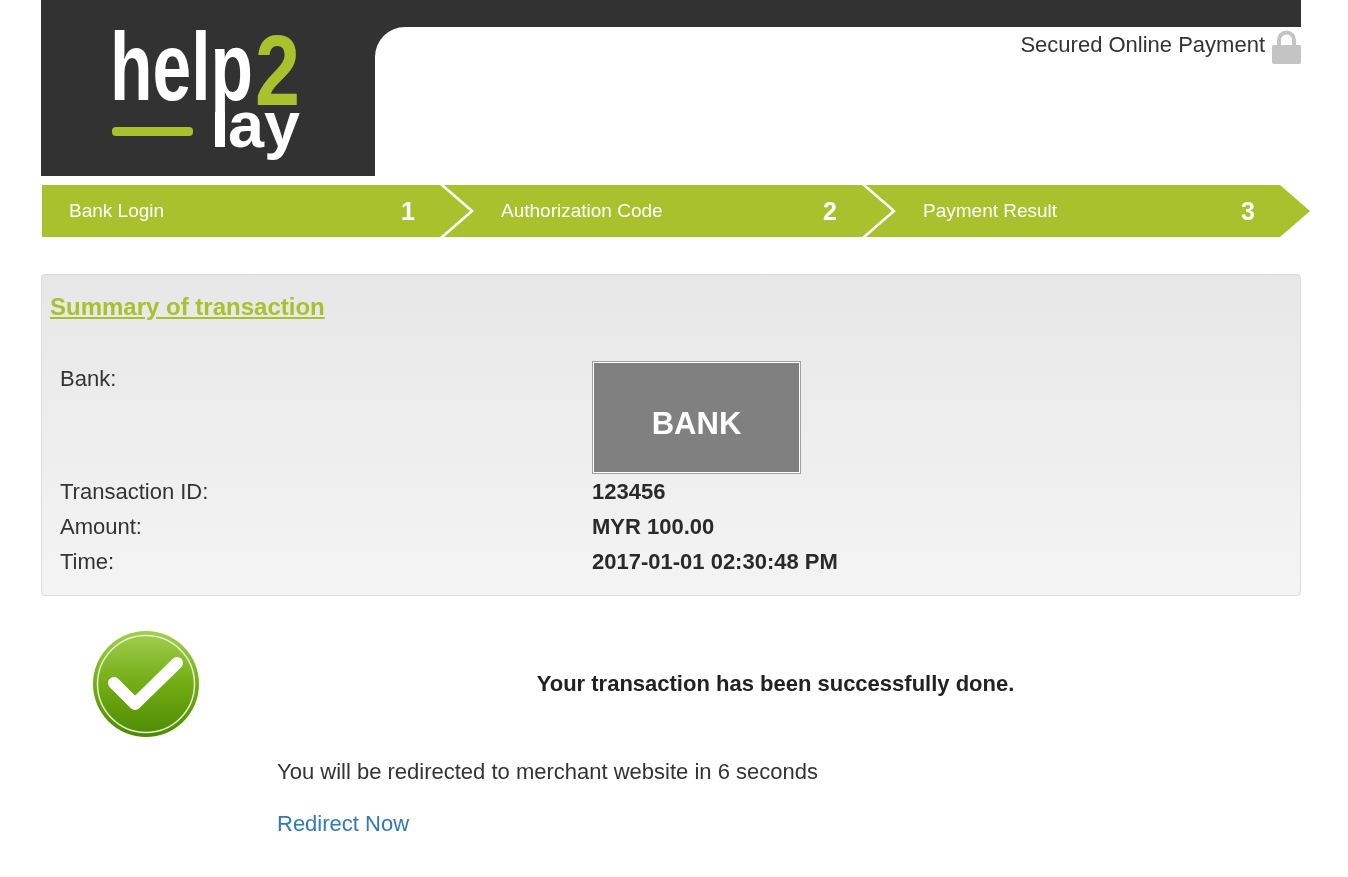 The width and height of the screenshot is (1348, 877). What do you see at coordinates (187, 306) in the screenshot?
I see `summary-heading: Summary of transaction` at bounding box center [187, 306].